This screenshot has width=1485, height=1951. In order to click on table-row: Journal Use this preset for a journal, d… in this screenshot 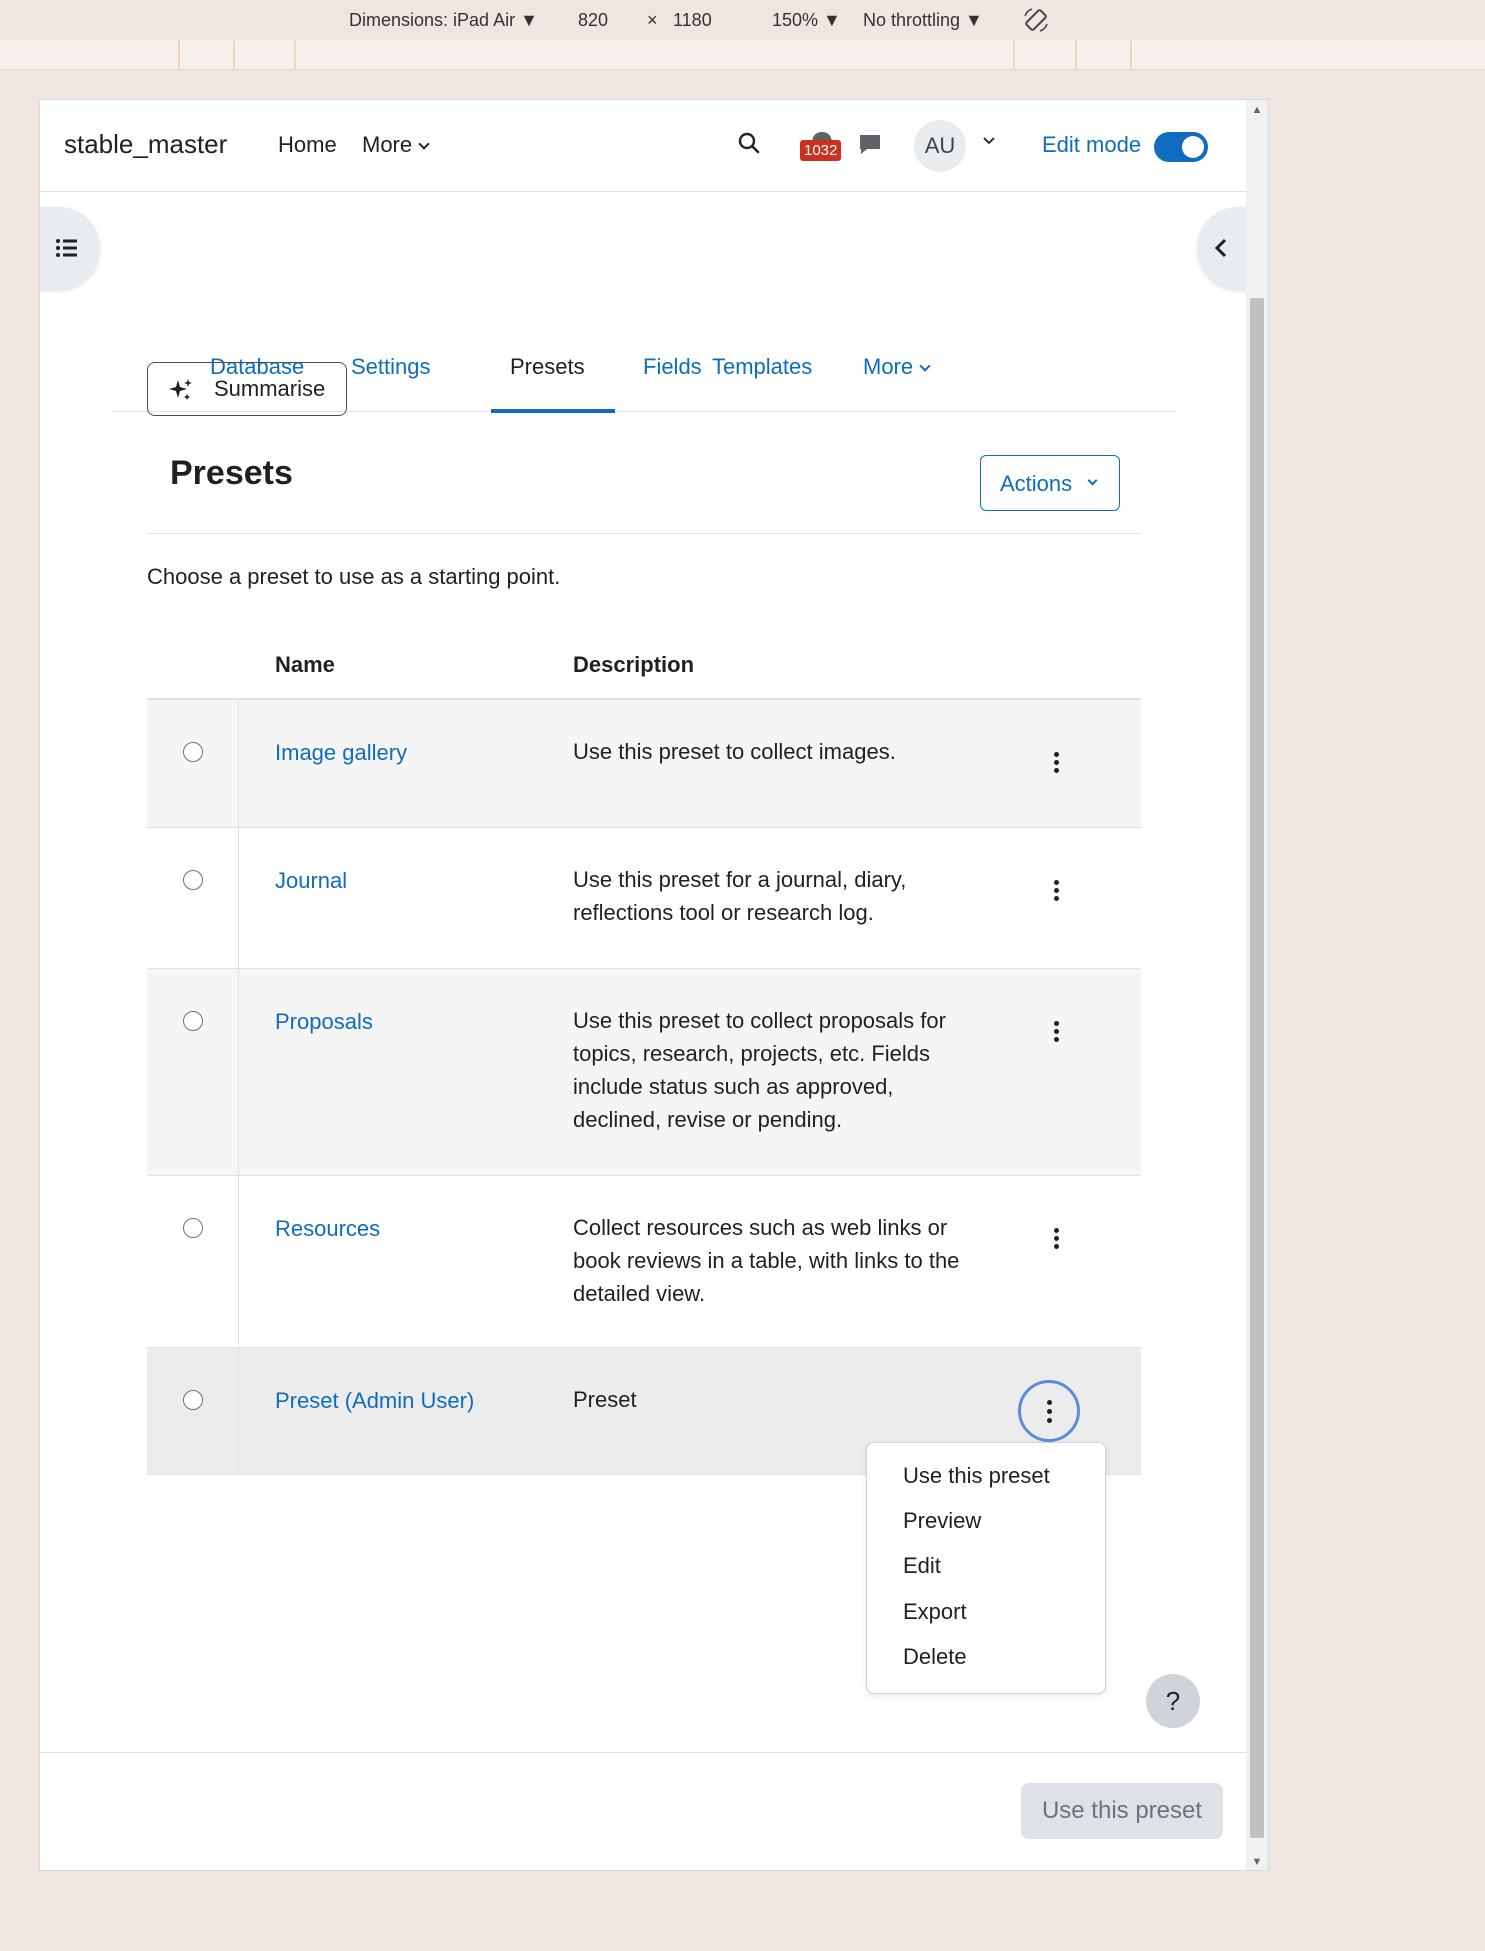, I will do `click(644, 898)`.